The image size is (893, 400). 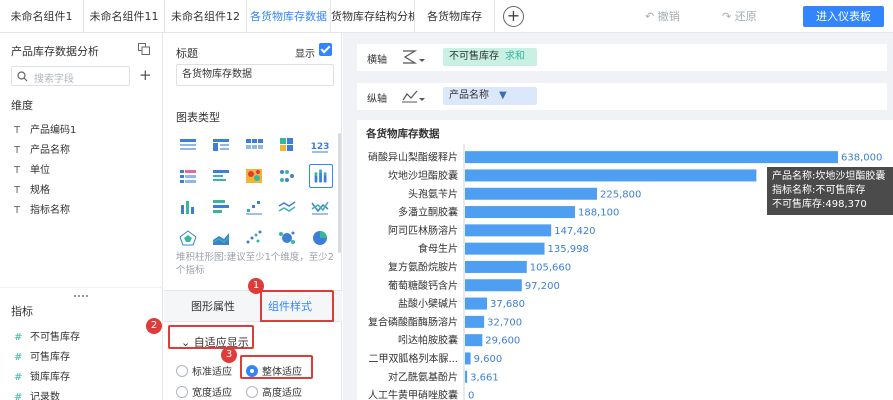 I want to click on measure-item: # 可售库存, so click(x=42, y=356).